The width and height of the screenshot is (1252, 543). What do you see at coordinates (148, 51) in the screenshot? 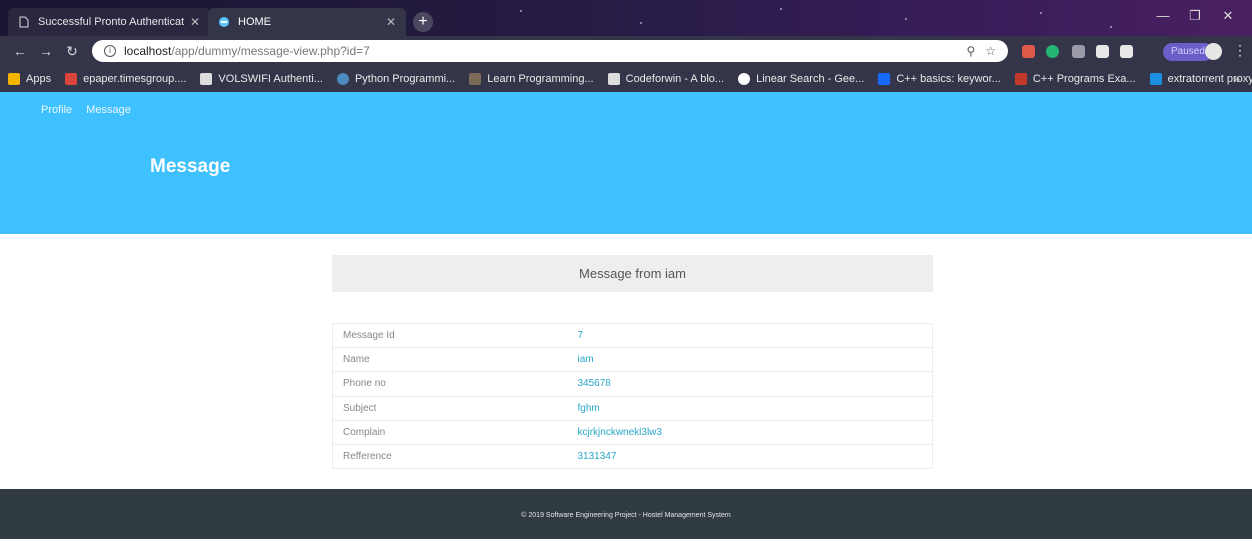
I see `url-host: localhost` at bounding box center [148, 51].